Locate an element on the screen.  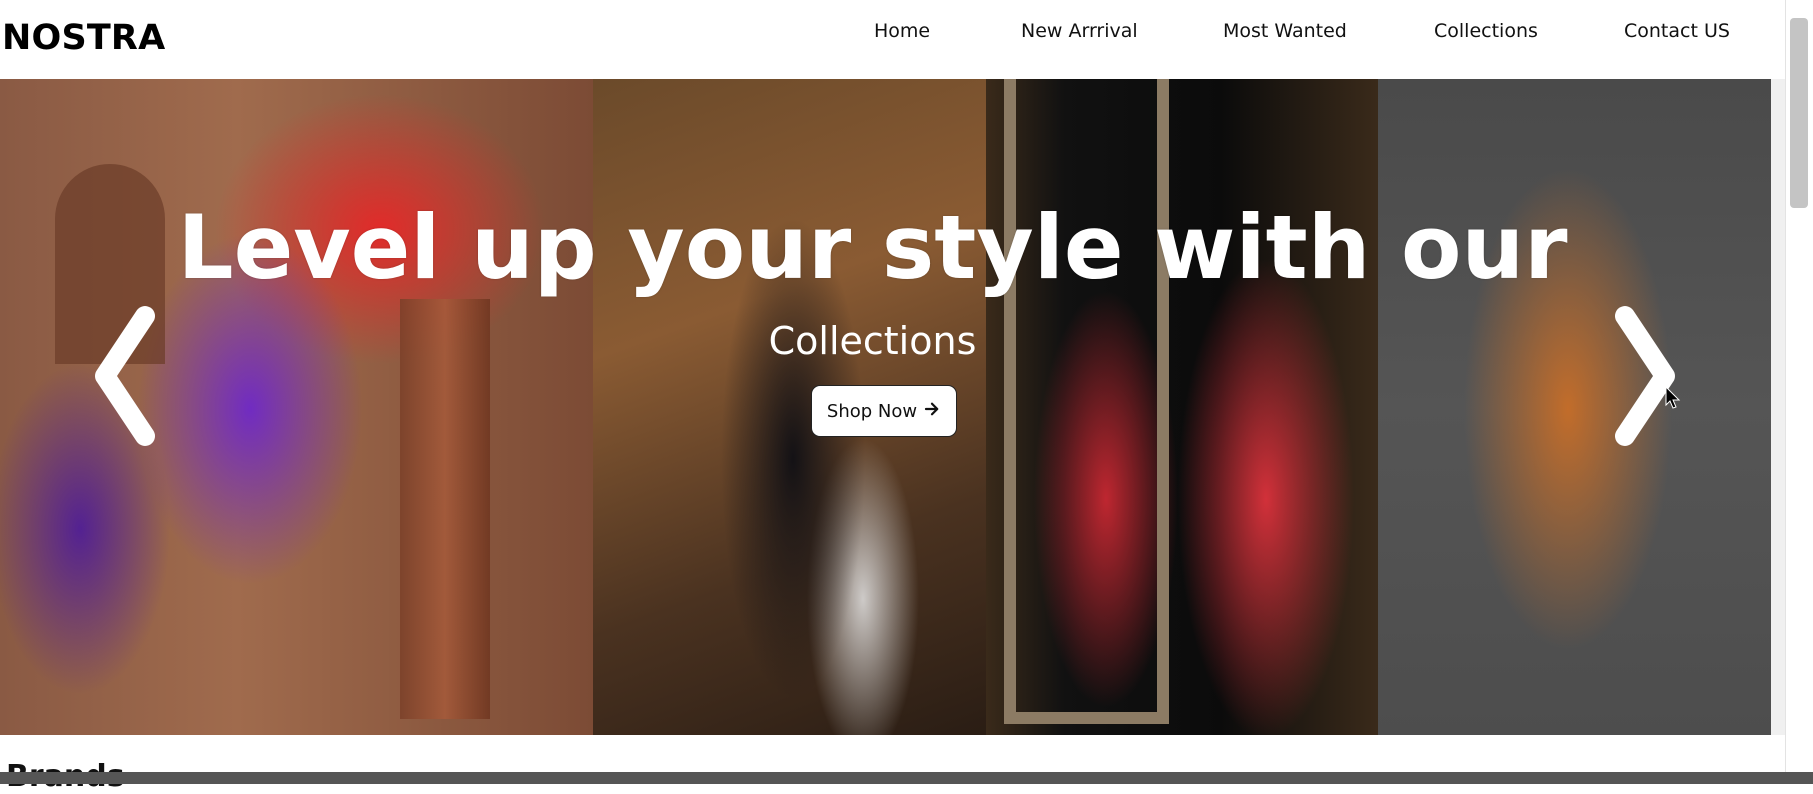
chevron-right-icon is located at coordinates (1645, 376).